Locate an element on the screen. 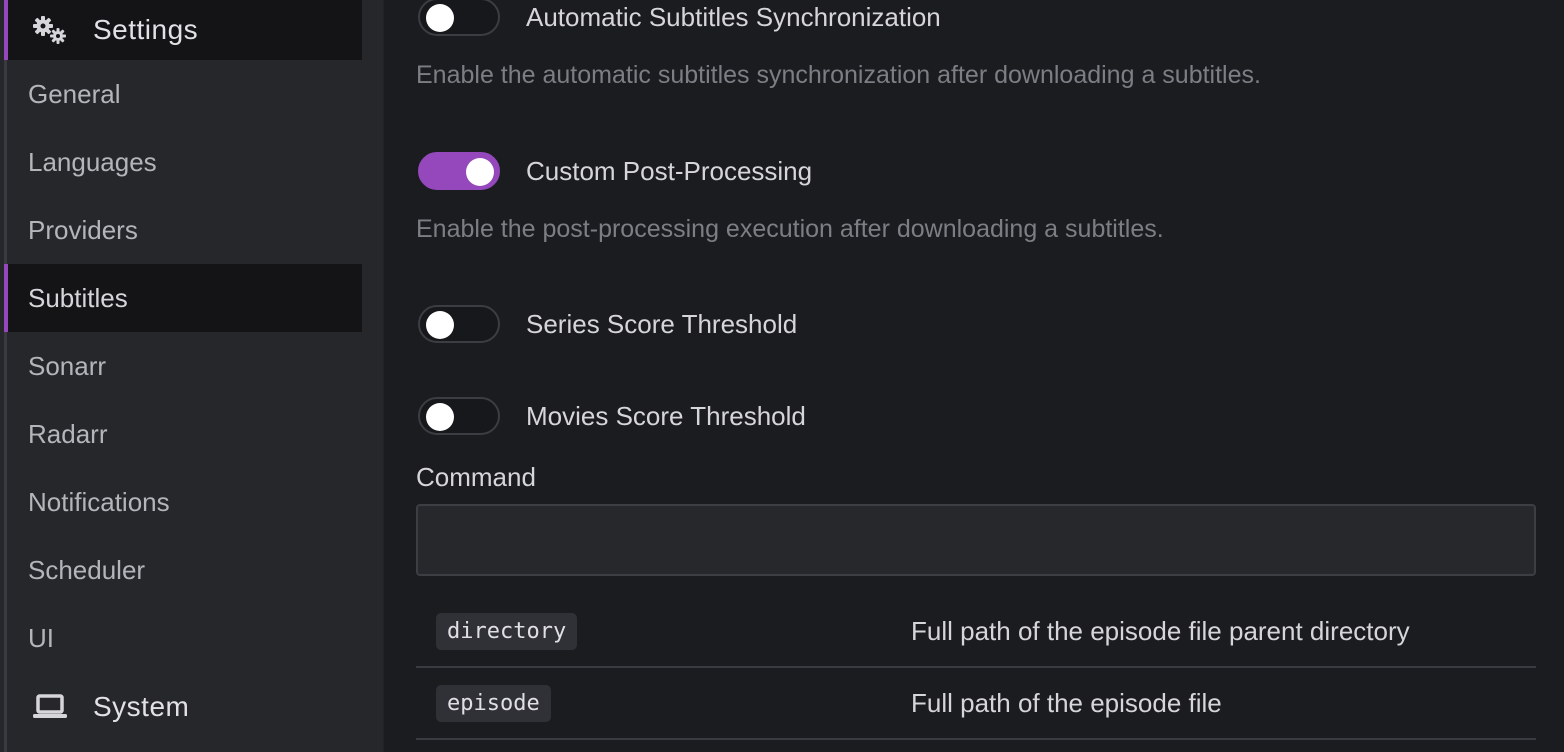 The image size is (1564, 752). sidebar-item-label: Providers is located at coordinates (83, 229).